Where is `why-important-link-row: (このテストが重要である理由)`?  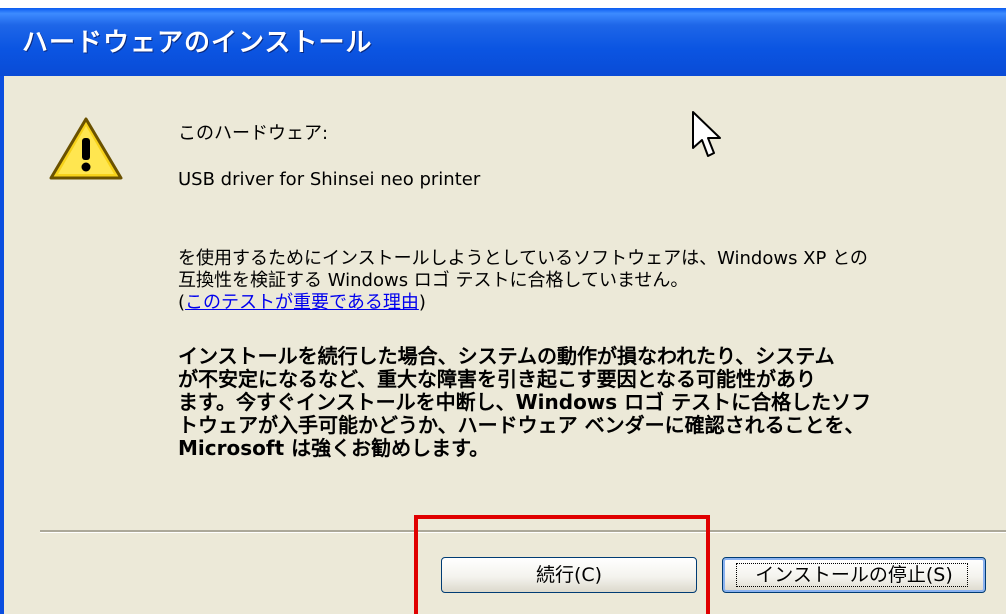 why-important-link-row: (このテストが重要である理由) is located at coordinates (578, 303).